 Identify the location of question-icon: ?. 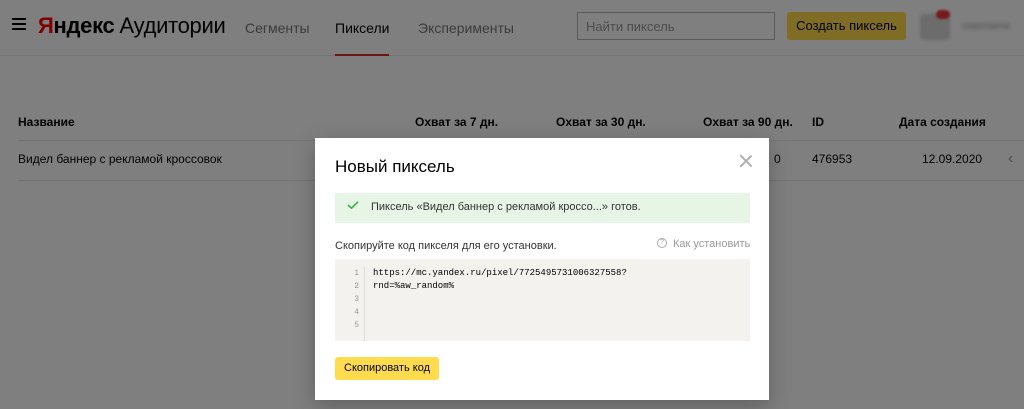
(662, 243).